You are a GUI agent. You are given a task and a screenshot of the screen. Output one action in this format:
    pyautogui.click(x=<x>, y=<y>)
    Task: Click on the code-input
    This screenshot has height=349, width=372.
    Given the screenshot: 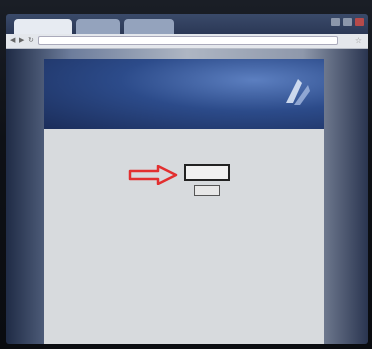 What is the action you would take?
    pyautogui.click(x=207, y=172)
    